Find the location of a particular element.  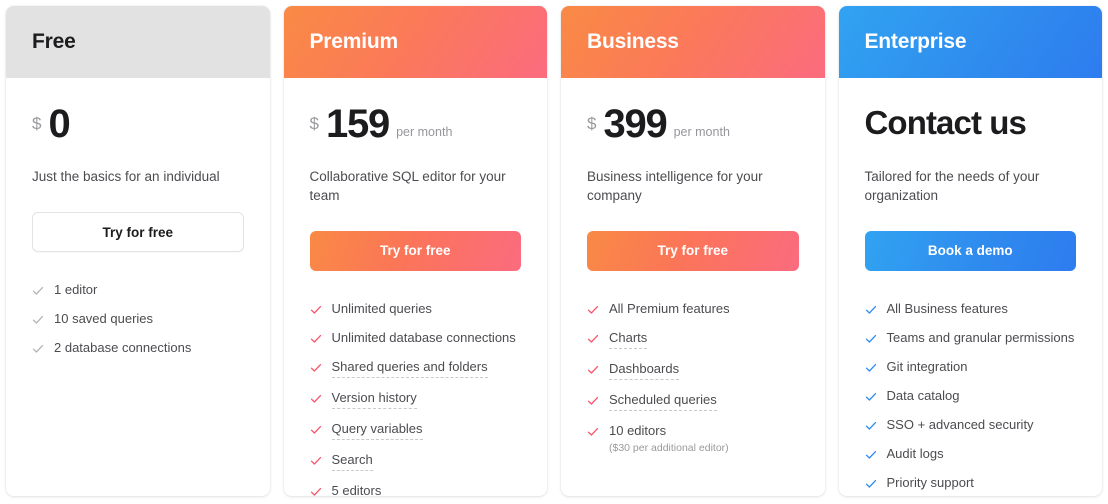

feature-label: Query variables is located at coordinates (377, 430).